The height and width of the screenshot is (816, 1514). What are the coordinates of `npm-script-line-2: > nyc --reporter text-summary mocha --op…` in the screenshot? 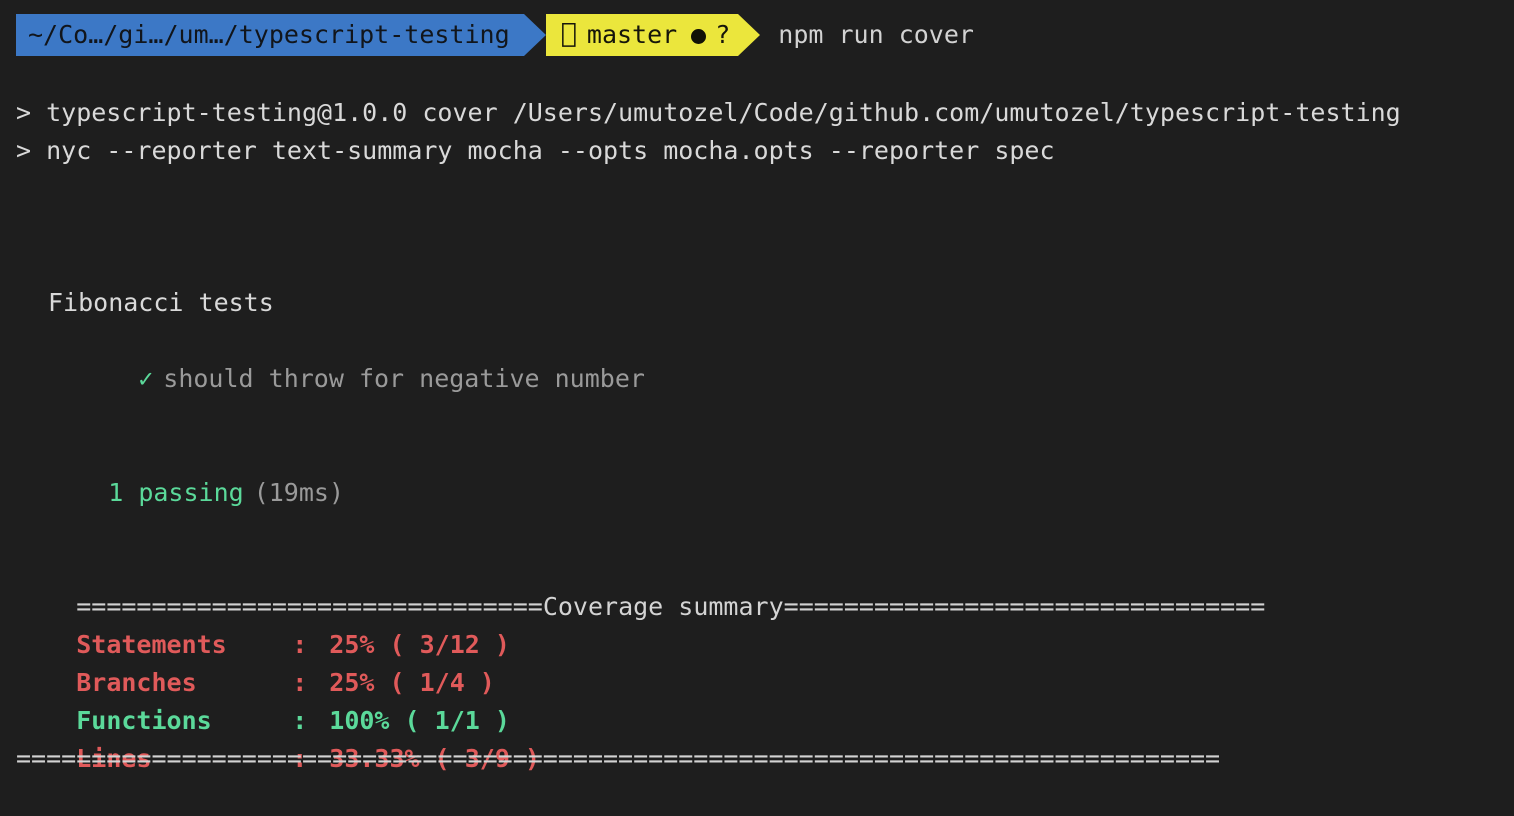 It's located at (535, 150).